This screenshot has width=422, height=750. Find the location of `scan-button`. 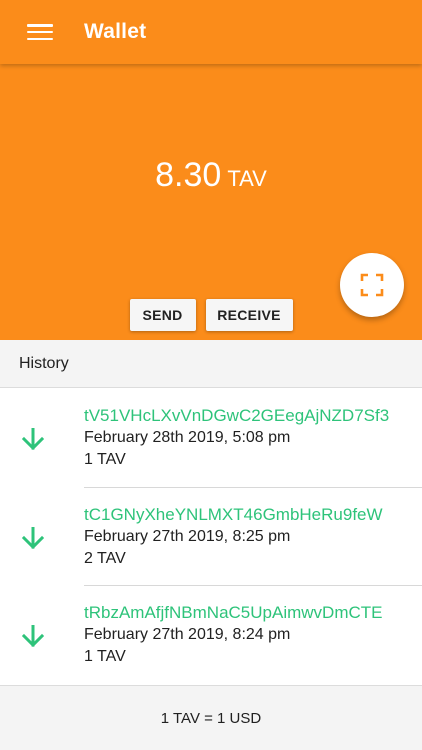

scan-button is located at coordinates (372, 285).